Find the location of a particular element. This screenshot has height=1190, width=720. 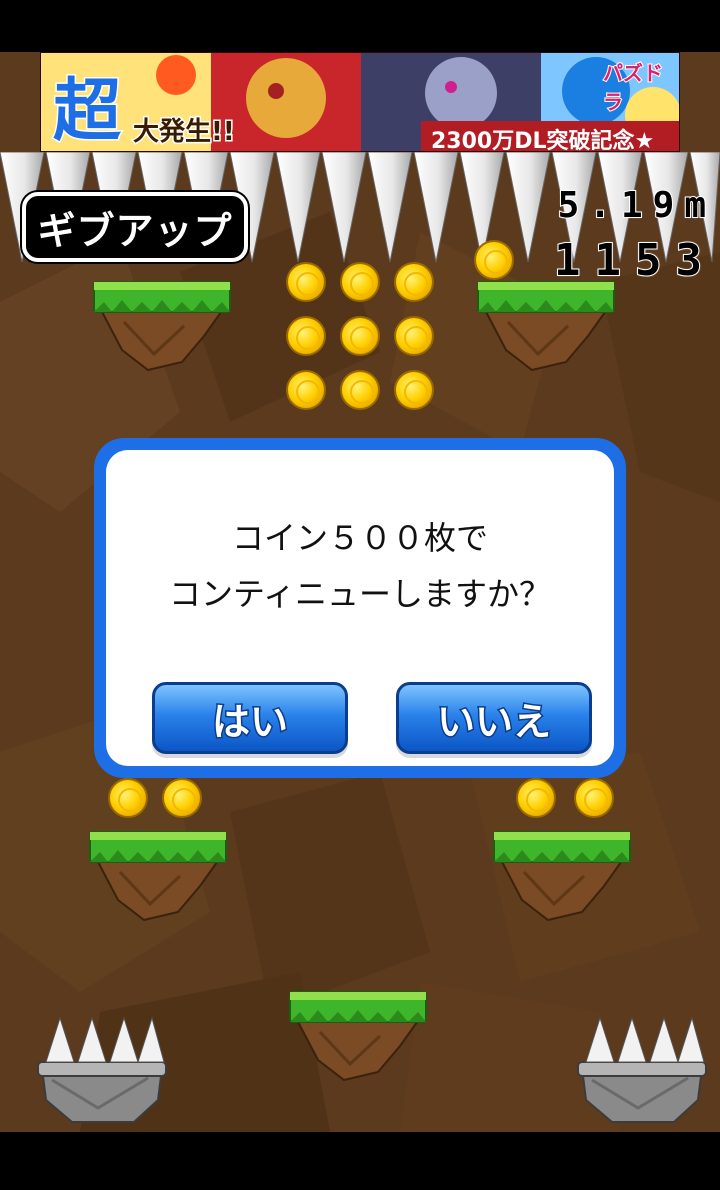

dialog-message-line2: コンティニューしますか？ is located at coordinates (360, 594).